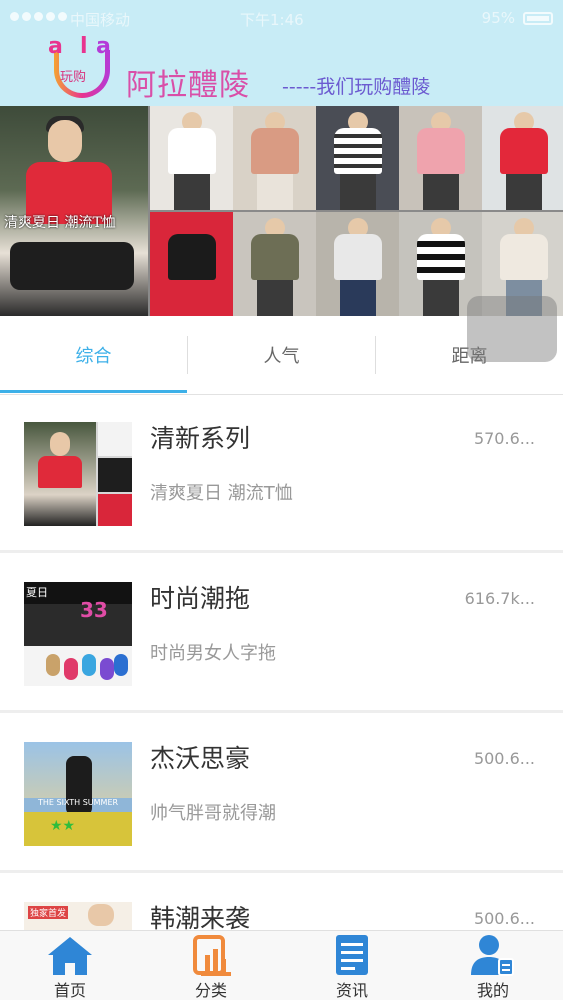 The image size is (563, 1001). What do you see at coordinates (188, 85) in the screenshot?
I see `brand-name: 阿拉醴陵` at bounding box center [188, 85].